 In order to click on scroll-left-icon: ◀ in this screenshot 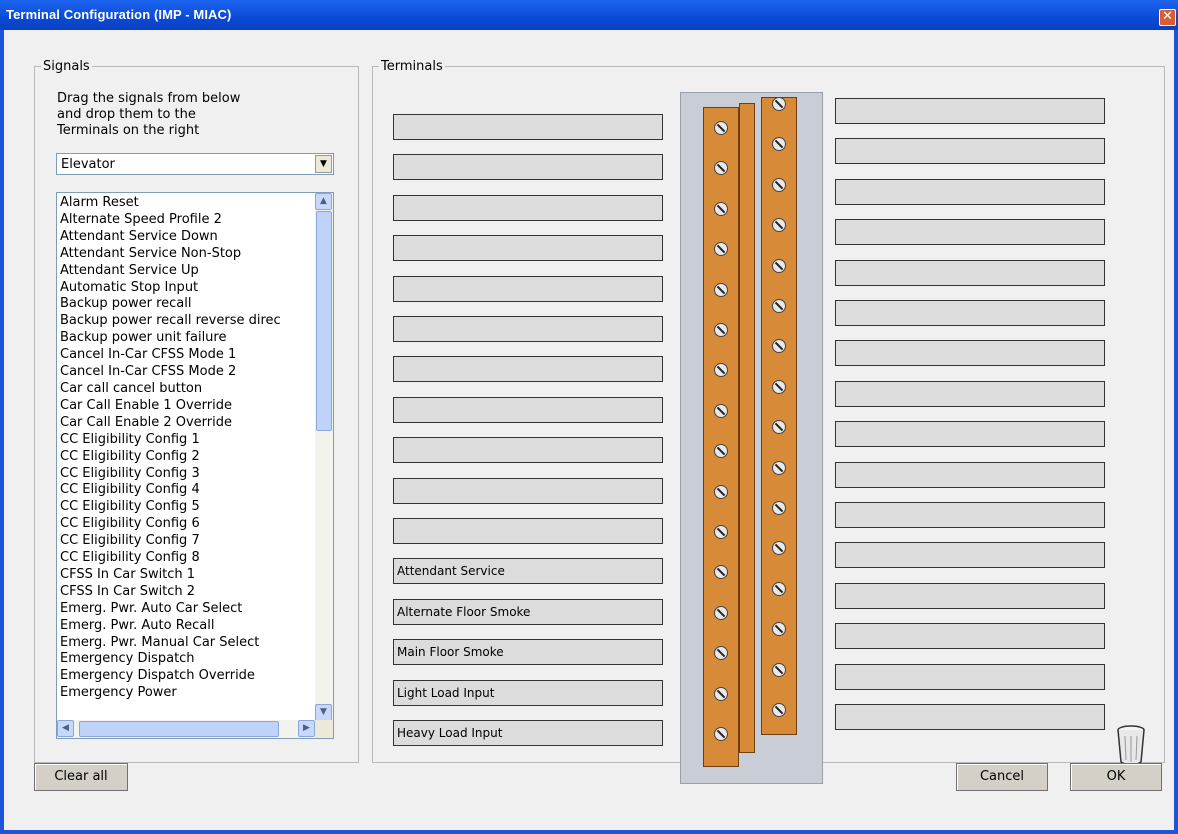, I will do `click(65, 728)`.